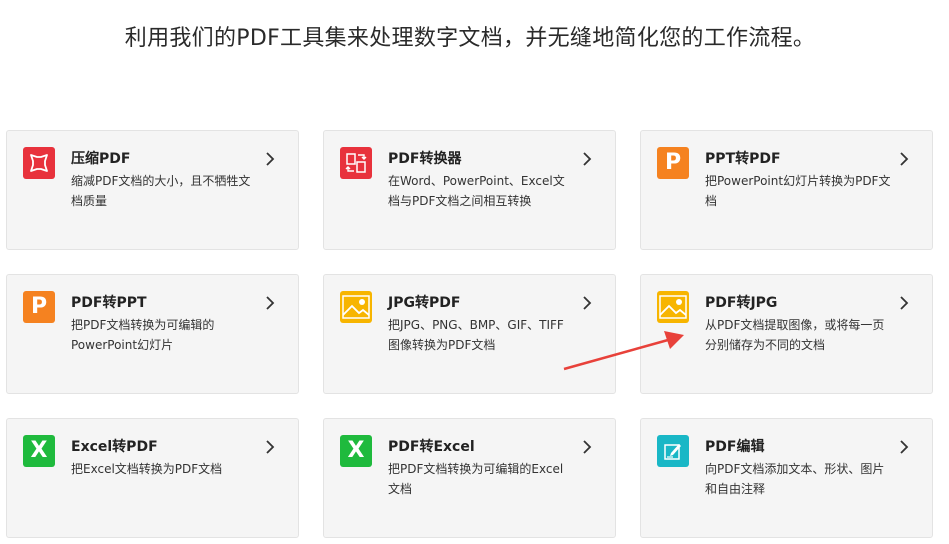  I want to click on compress-icon, so click(39, 163).